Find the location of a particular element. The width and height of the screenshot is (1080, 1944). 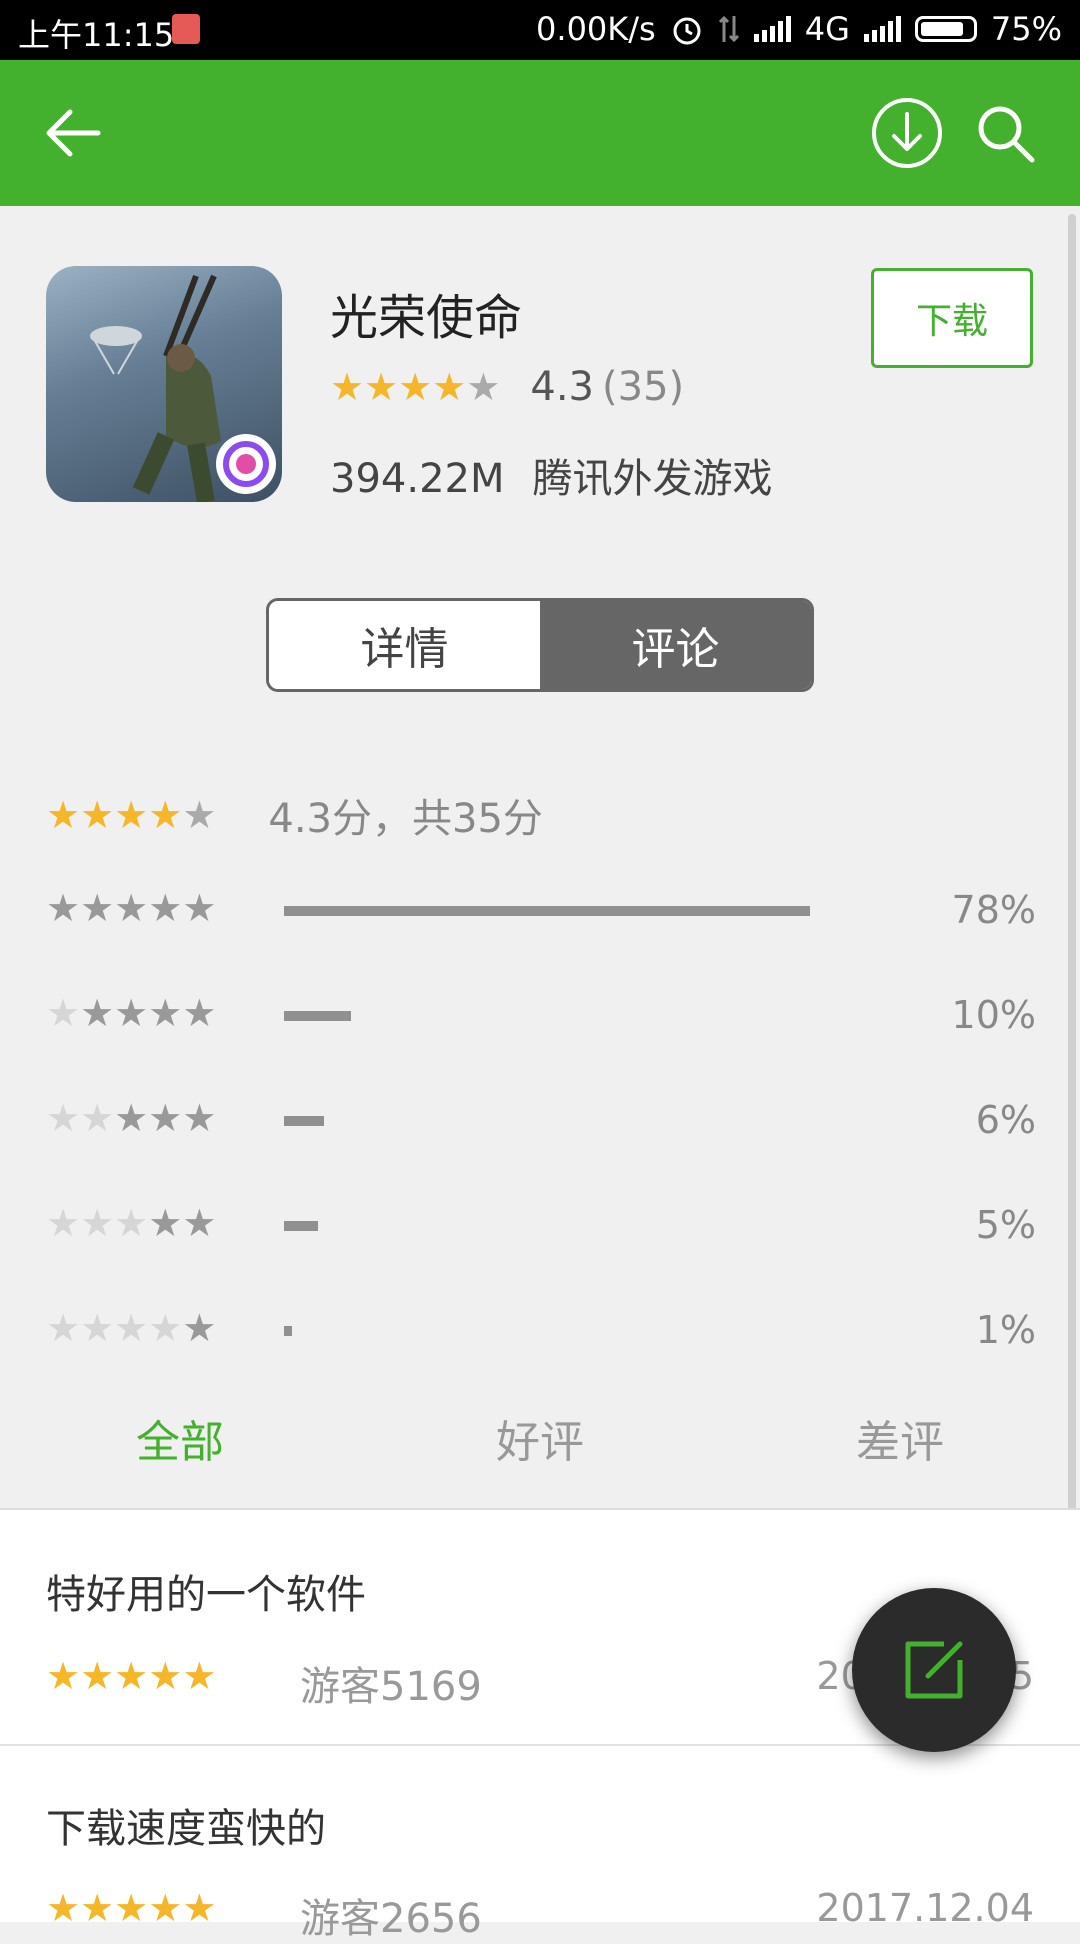

distribution-row-4: ★ ★ ★ ★ ★ 10% is located at coordinates (541, 1016).